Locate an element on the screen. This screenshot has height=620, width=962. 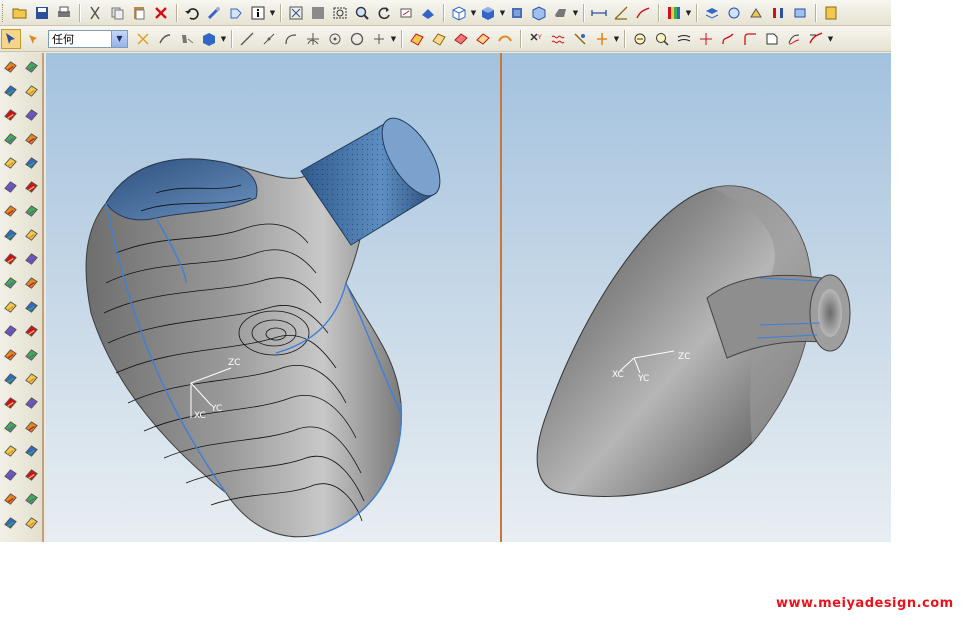
line-point-icon is located at coordinates (269, 39).